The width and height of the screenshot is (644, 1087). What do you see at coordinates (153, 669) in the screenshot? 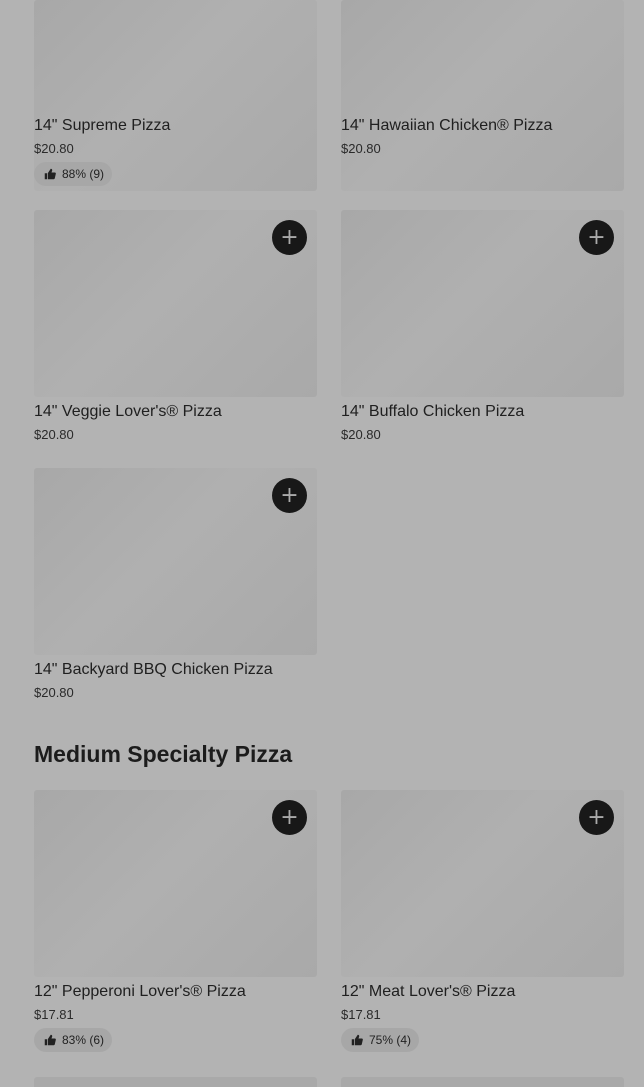
I see `item-name: 14" Backyard BBQ Chicken Pizza` at bounding box center [153, 669].